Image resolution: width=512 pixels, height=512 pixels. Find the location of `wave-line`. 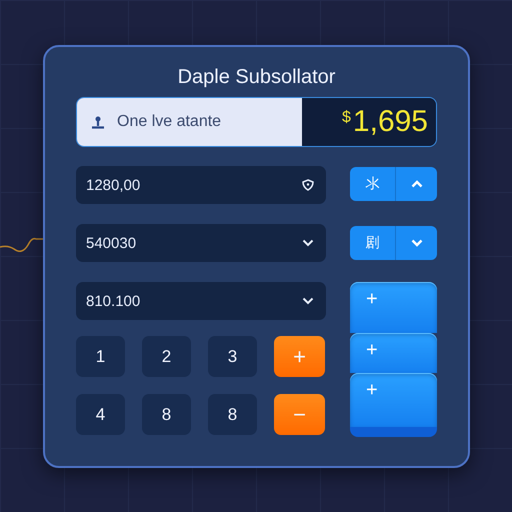

wave-line is located at coordinates (22, 245).